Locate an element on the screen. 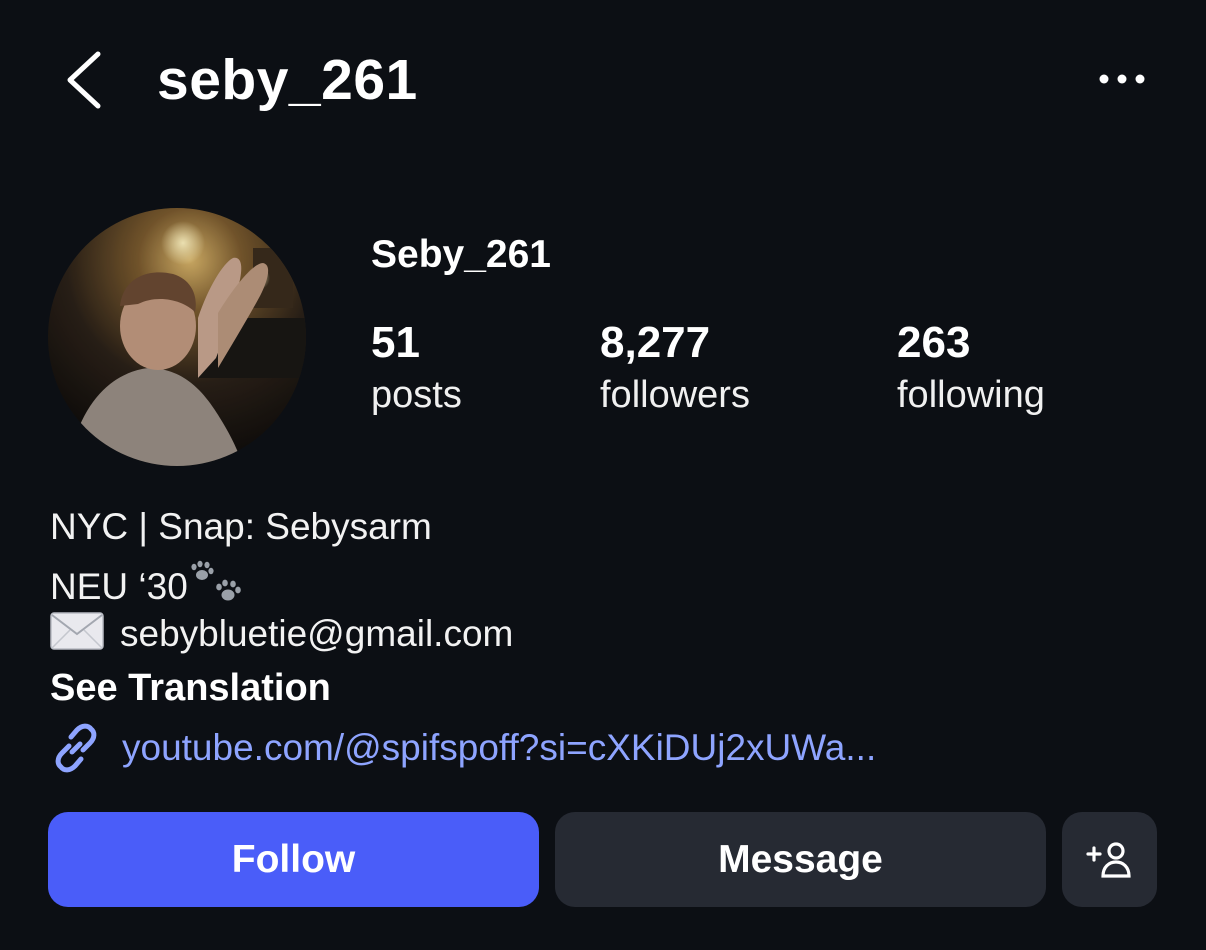 This screenshot has height=950, width=1206. see-translation-link: See Translation is located at coordinates (190, 688).